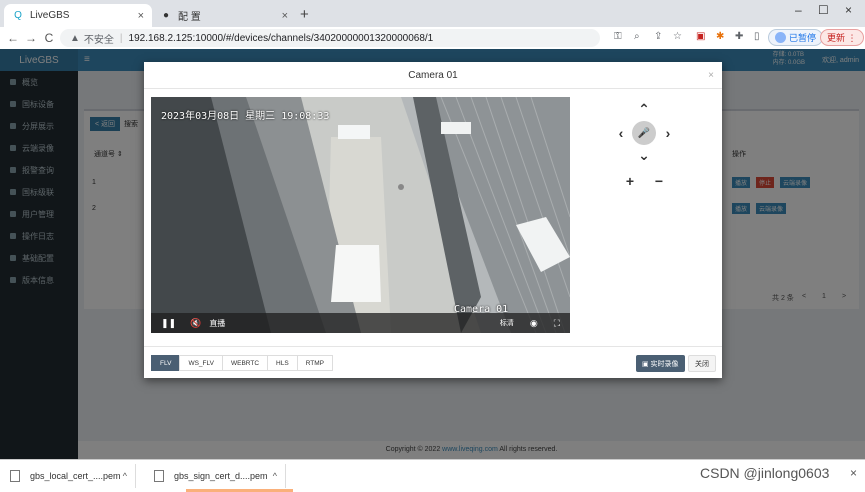  I want to click on security-label: 不安全, so click(98, 40).